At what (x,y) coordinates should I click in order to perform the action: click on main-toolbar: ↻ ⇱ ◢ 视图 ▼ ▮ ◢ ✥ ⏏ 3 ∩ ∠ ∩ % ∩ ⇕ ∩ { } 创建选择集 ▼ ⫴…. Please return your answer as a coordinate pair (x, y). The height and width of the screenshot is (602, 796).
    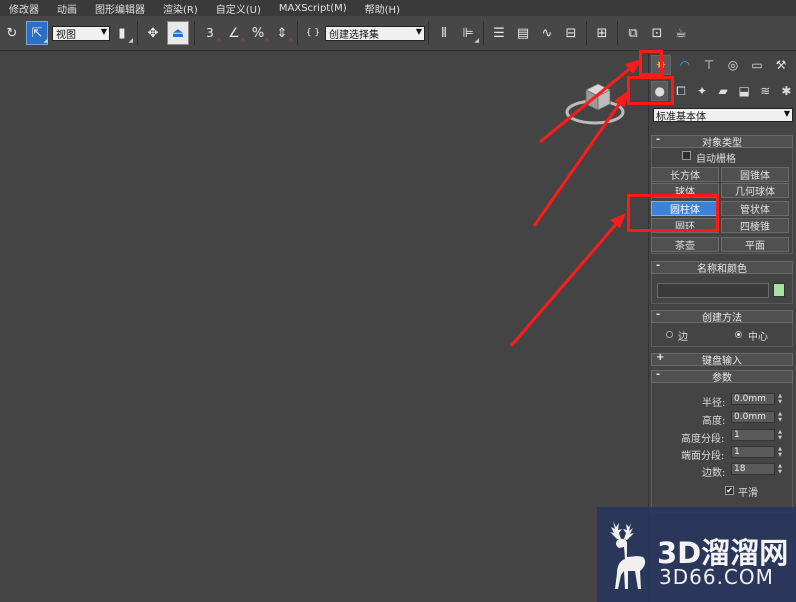
    Looking at the image, I should click on (398, 33).